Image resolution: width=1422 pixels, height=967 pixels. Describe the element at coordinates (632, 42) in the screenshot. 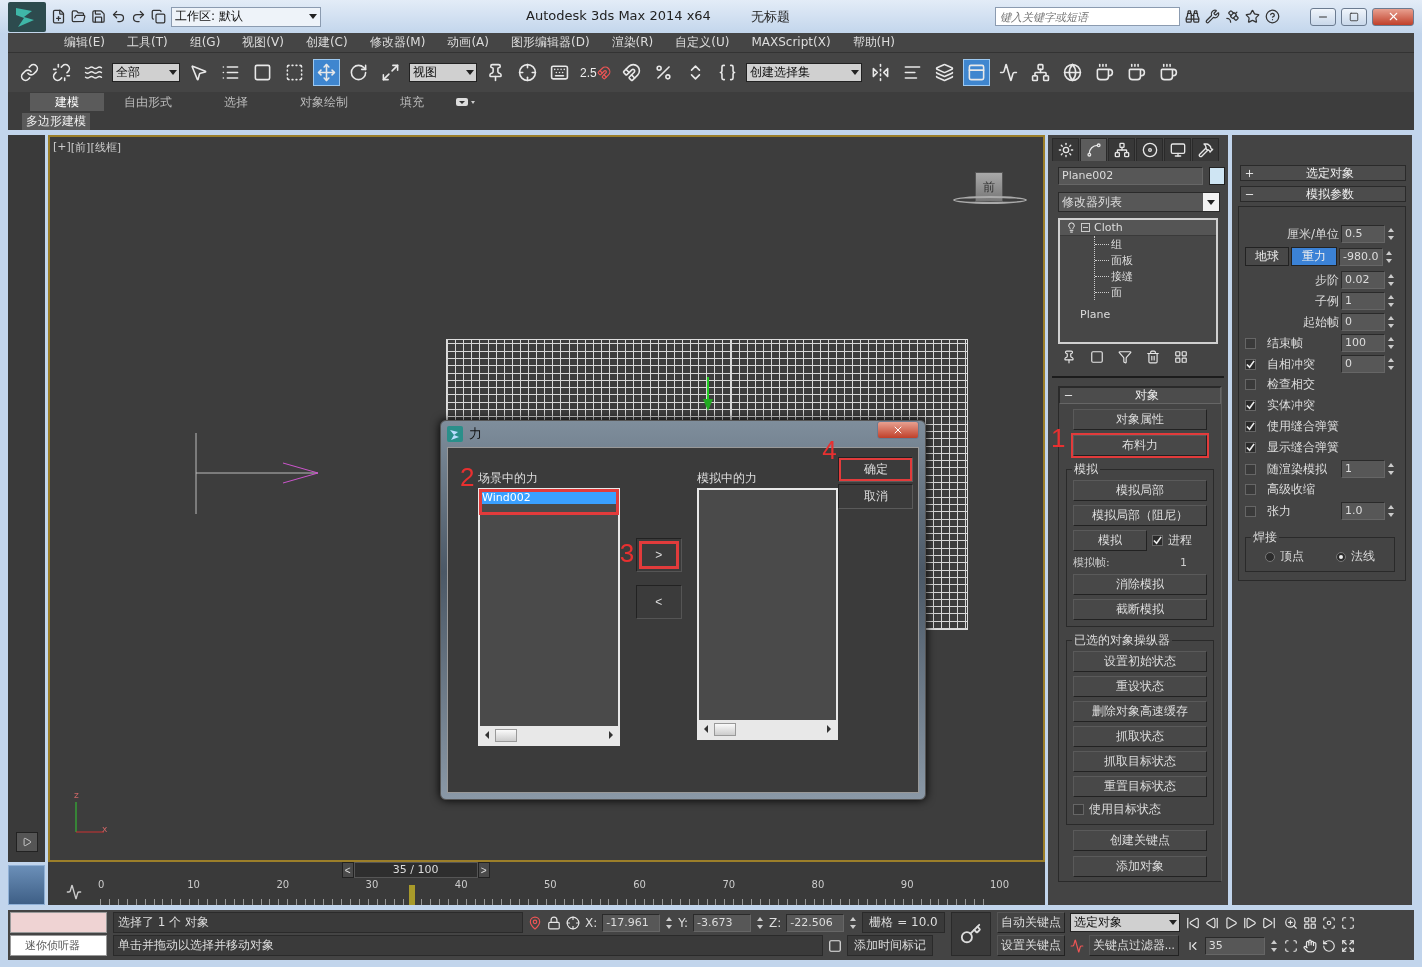

I see `menu-item: 渲染(R)` at that location.